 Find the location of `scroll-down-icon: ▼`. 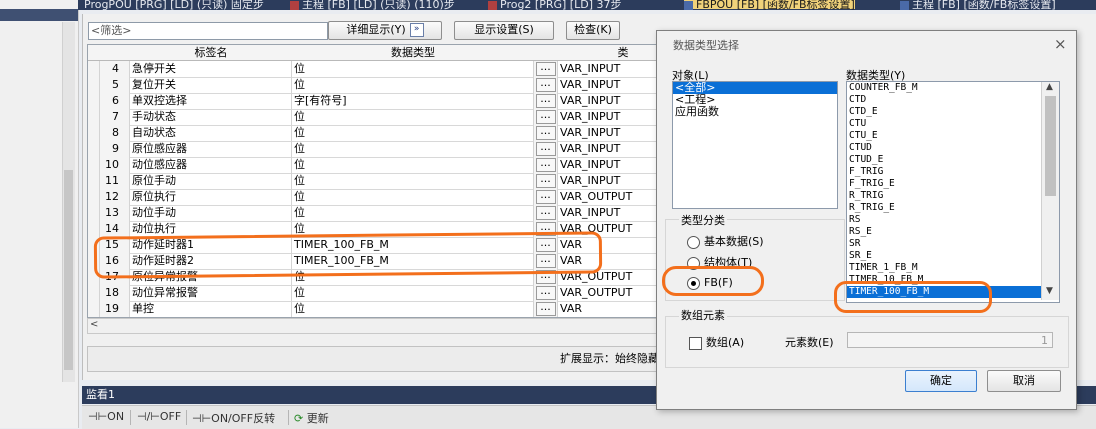

scroll-down-icon: ▼ is located at coordinates (1049, 291).